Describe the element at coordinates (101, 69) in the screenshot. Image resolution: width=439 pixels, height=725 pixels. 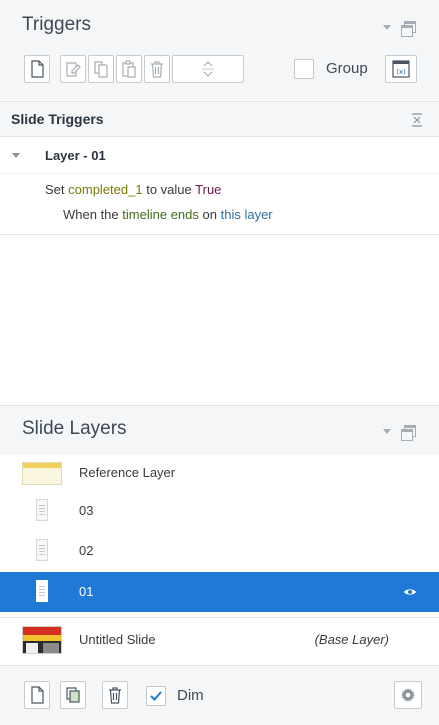
I see `copy-trigger-button` at that location.